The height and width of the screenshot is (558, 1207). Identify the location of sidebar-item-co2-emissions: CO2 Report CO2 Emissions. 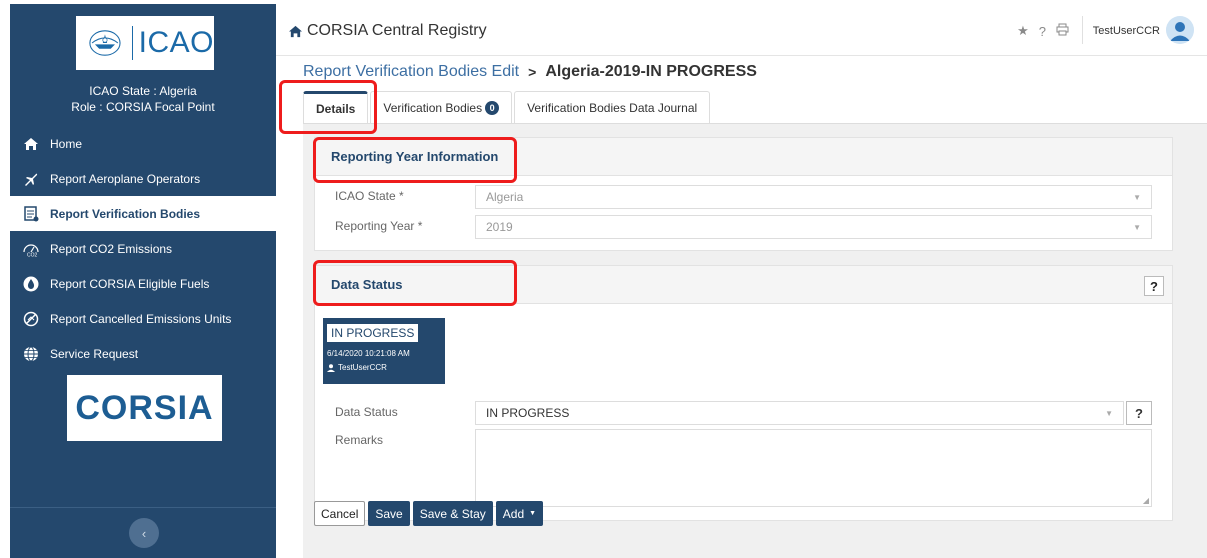
(143, 248).